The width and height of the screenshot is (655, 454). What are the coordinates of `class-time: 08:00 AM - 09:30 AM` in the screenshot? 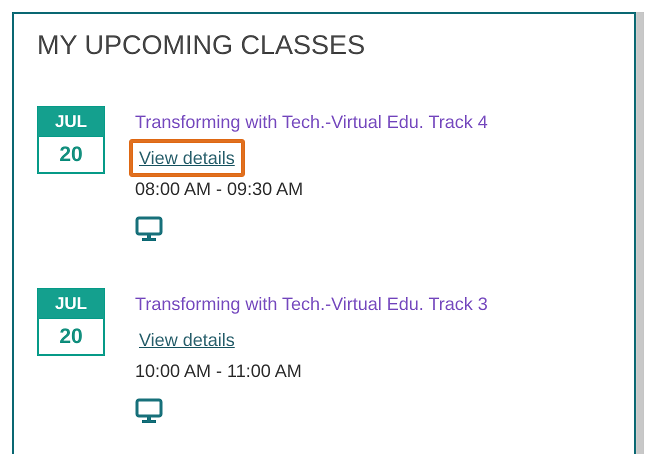 It's located at (219, 189).